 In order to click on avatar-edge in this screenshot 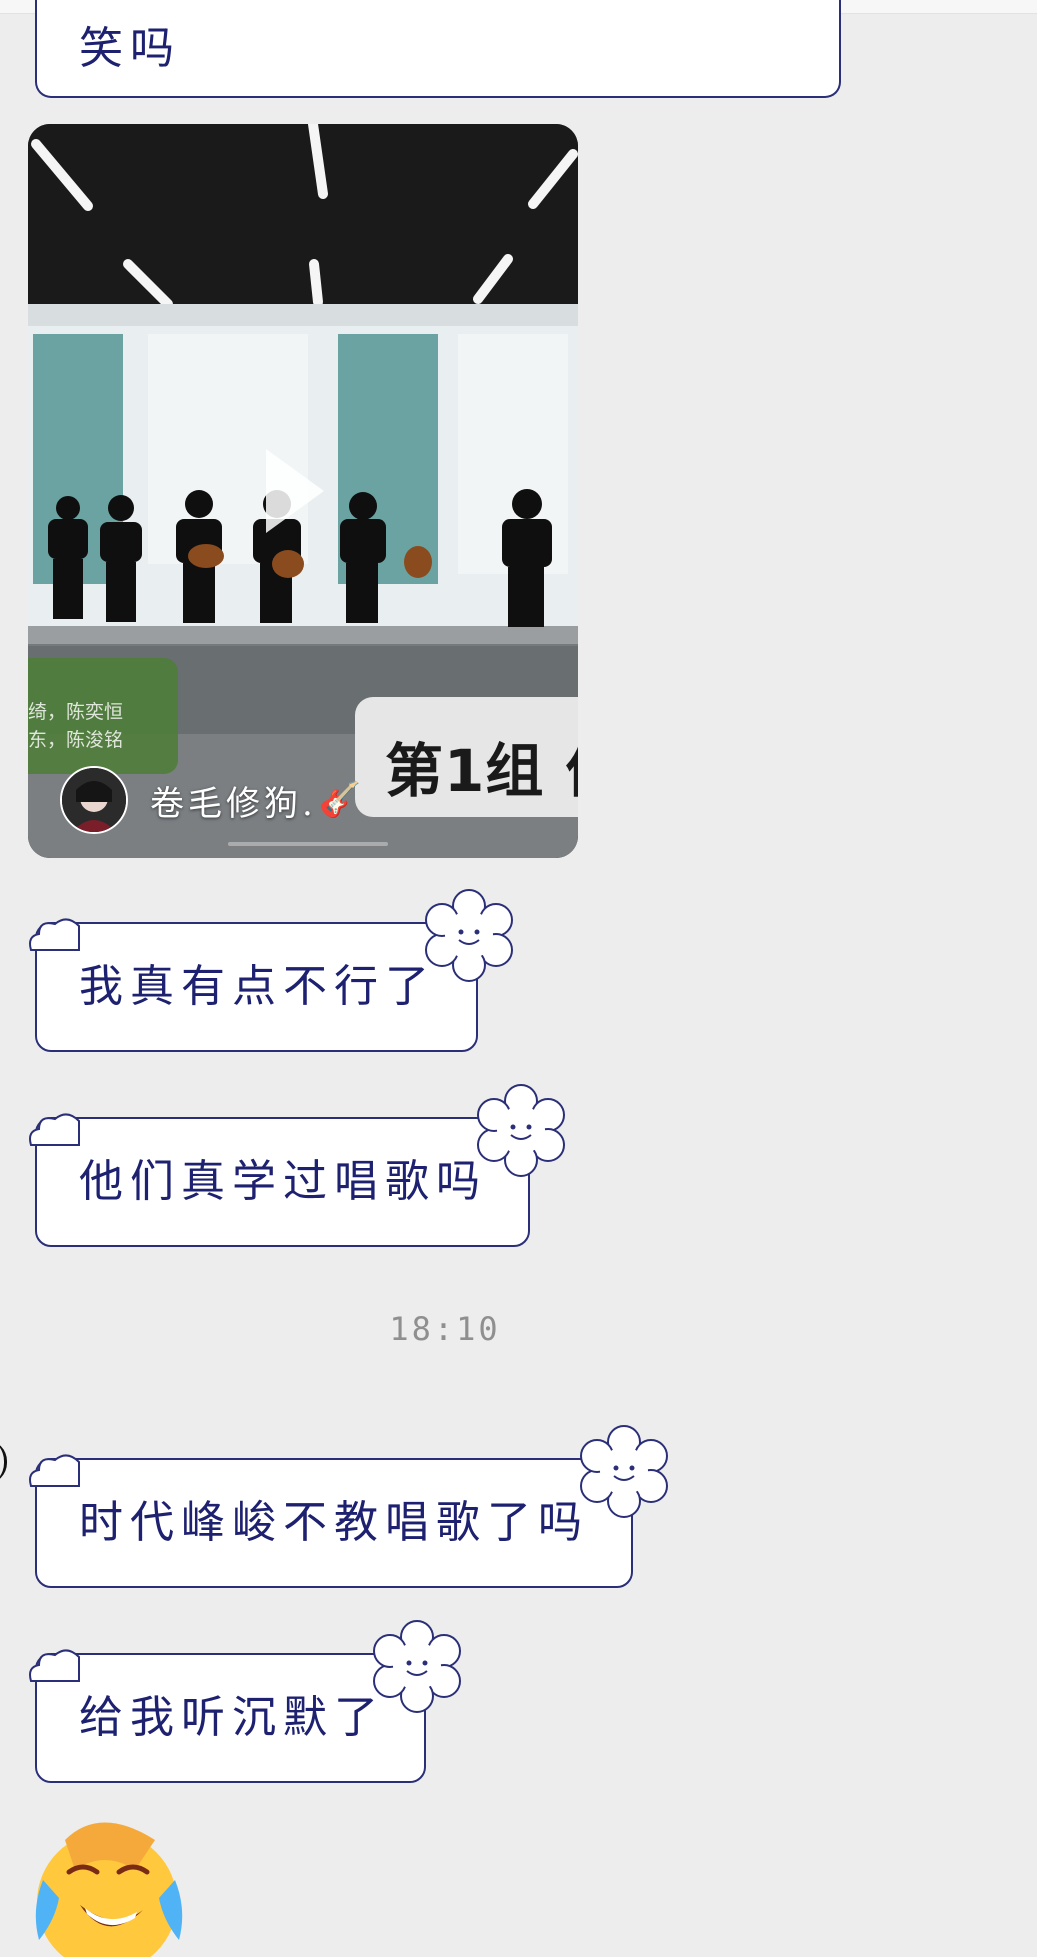, I will do `click(3, 1462)`.